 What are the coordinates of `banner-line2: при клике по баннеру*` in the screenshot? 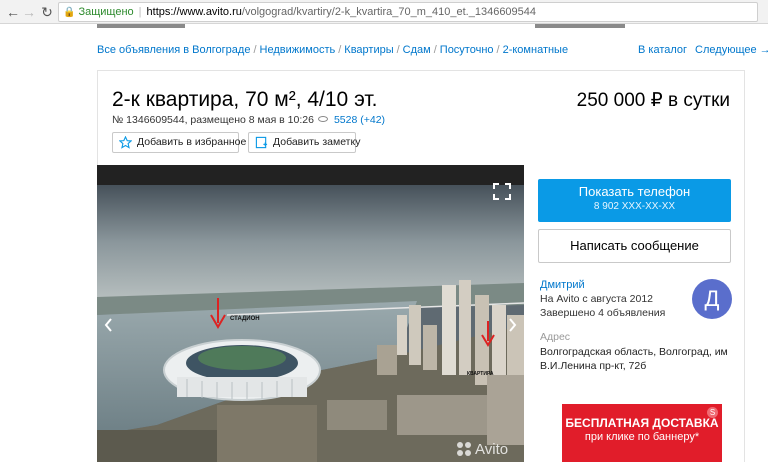 It's located at (642, 437).